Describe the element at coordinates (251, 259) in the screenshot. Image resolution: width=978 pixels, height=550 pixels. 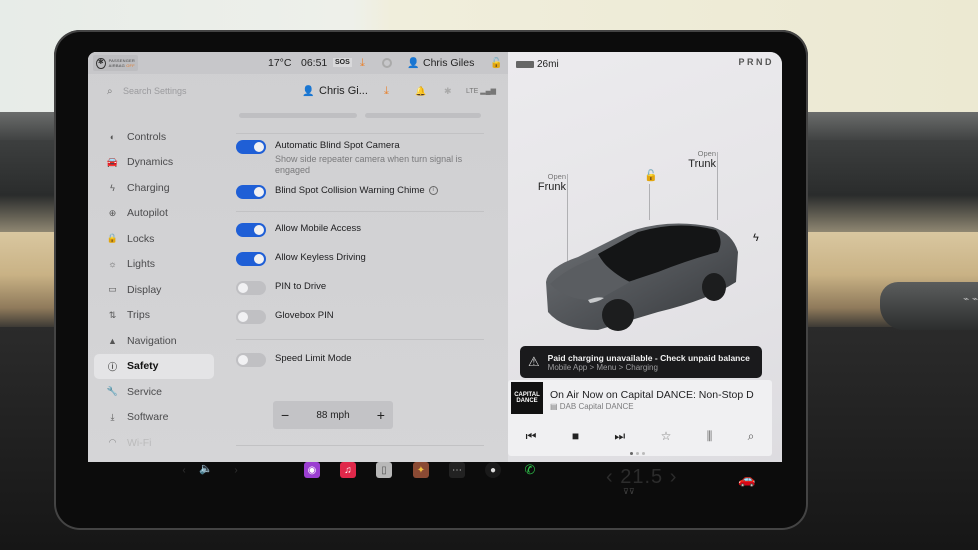
I see `keyless-driving-toggle` at that location.